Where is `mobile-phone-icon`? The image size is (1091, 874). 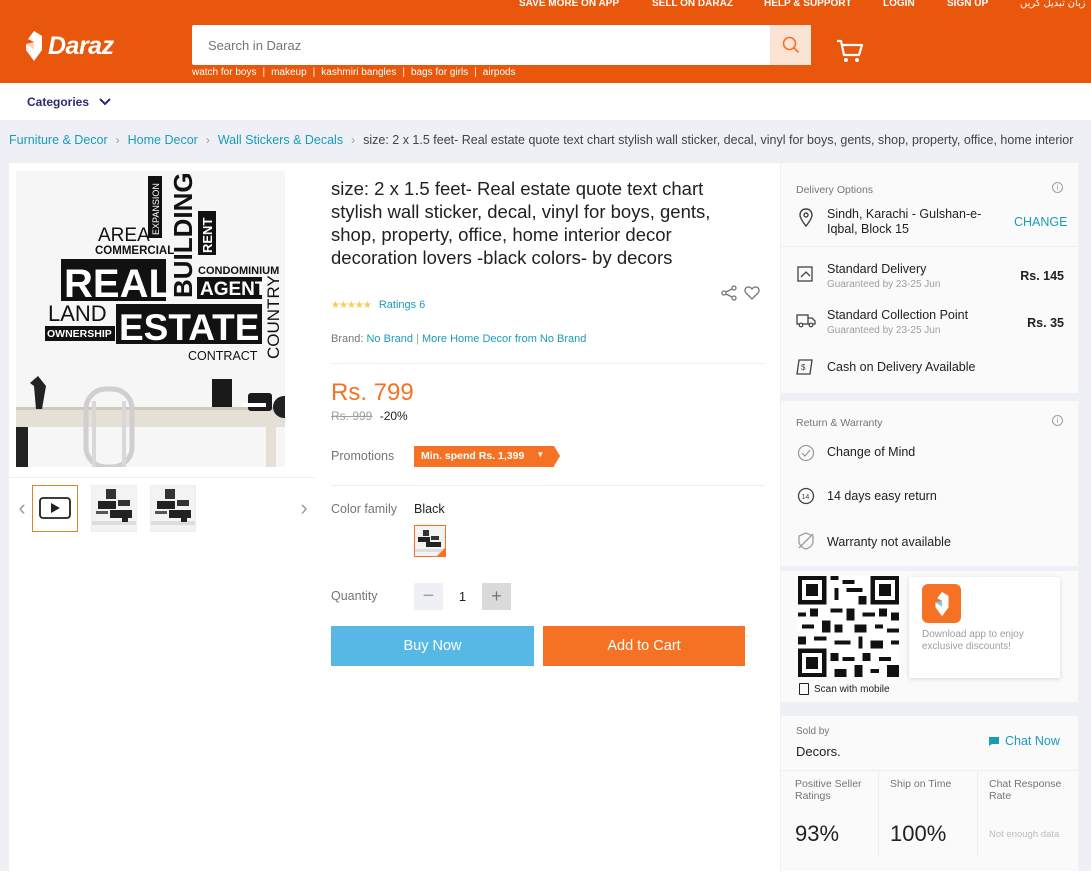
mobile-phone-icon is located at coordinates (804, 689).